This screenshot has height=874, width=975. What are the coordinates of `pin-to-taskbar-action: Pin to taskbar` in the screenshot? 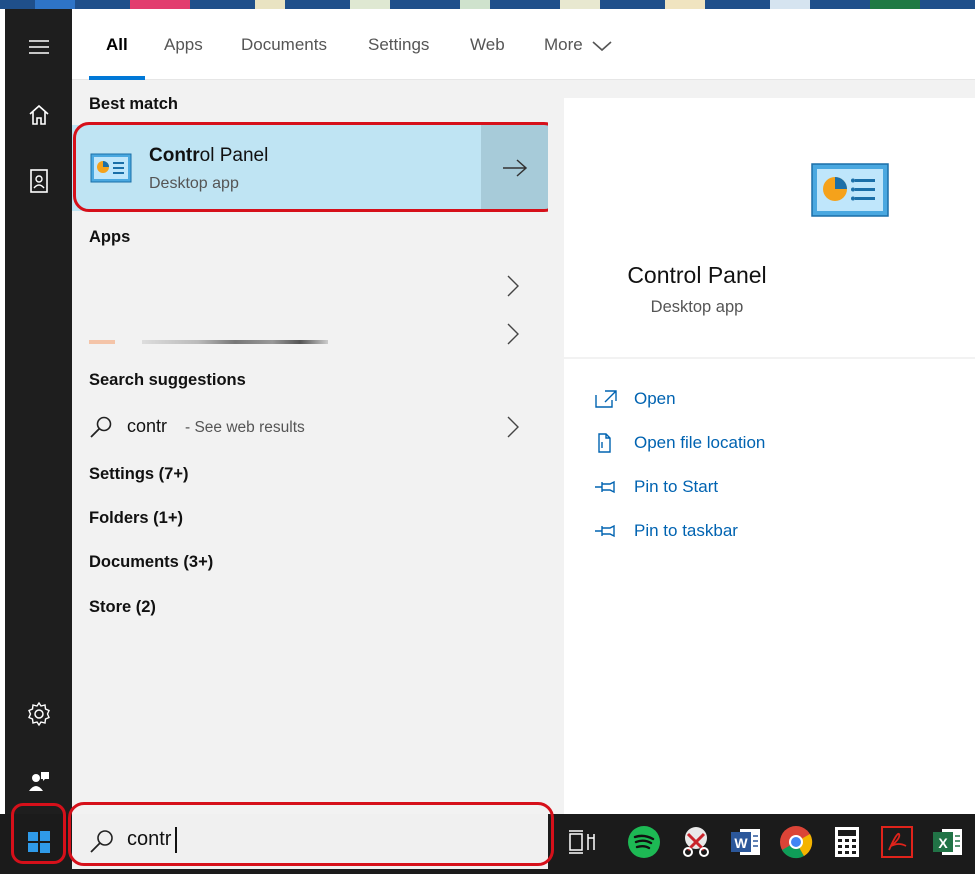 It's located at (666, 531).